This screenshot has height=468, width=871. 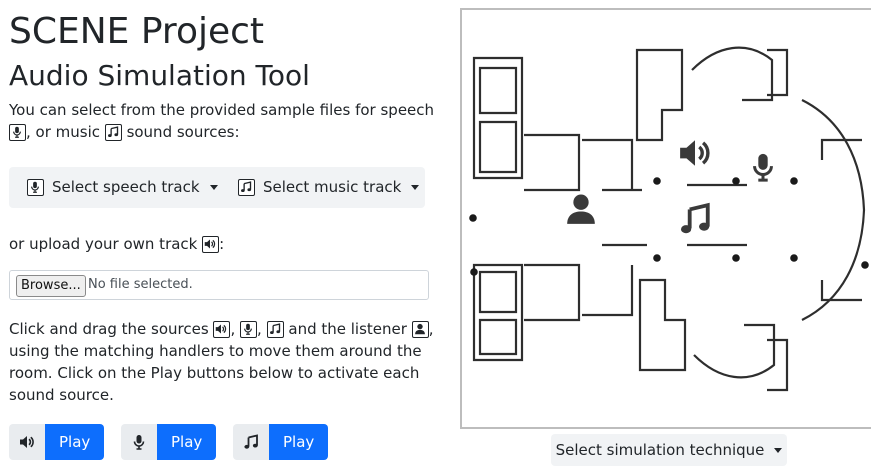 I want to click on speech-track-dropdown: Select speech track, so click(x=122, y=187).